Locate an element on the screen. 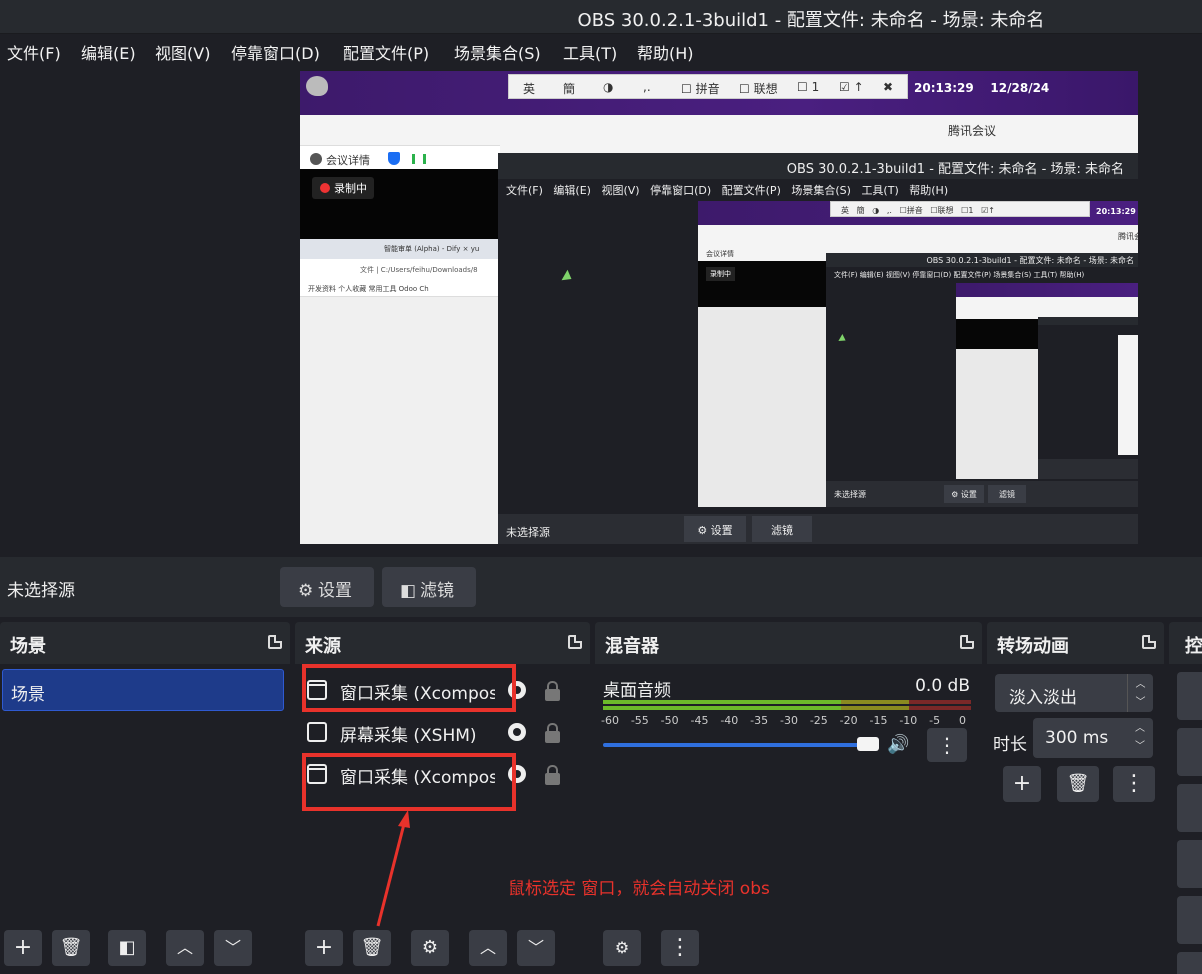 The image size is (1202, 974). gear-icon: ⚙ is located at coordinates (430, 947).